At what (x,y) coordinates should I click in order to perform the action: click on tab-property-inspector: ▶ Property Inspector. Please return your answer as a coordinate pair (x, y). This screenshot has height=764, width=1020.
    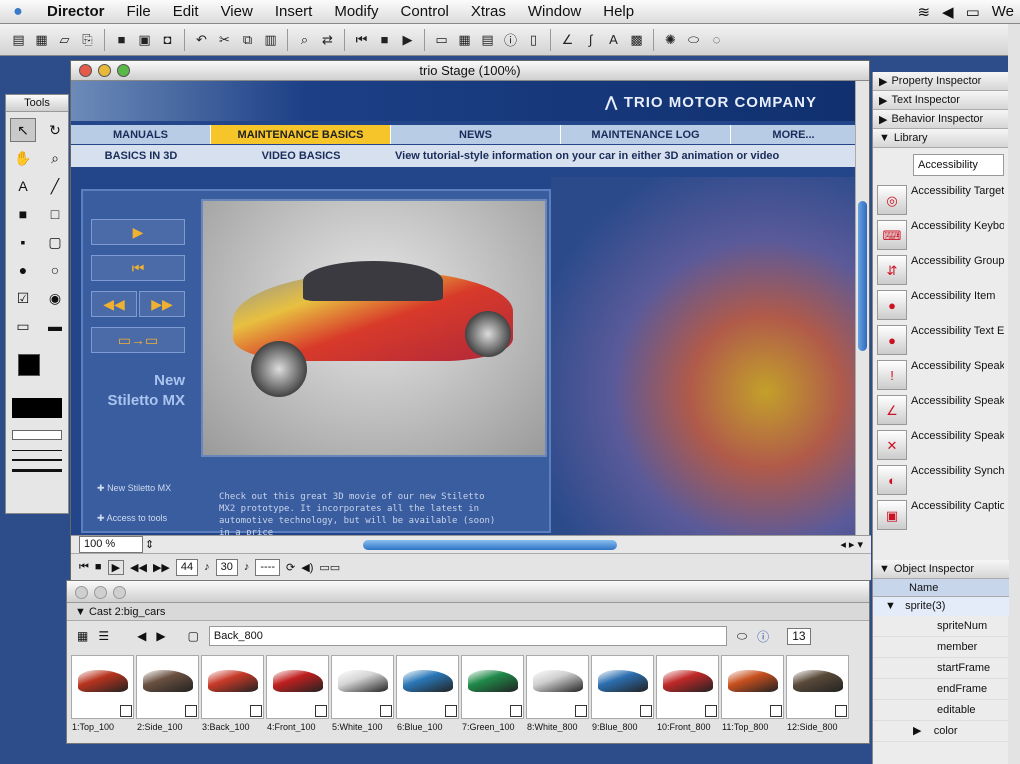
    Looking at the image, I should click on (940, 81).